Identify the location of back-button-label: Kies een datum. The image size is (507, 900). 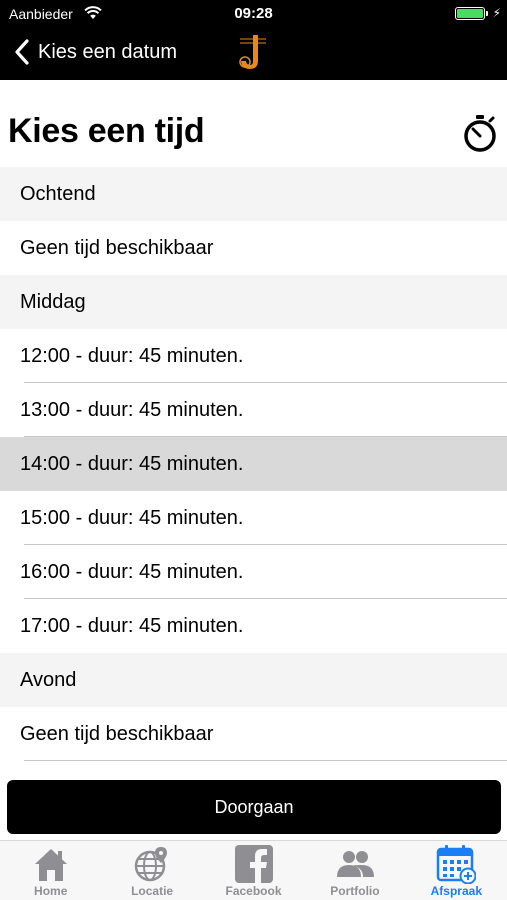
(107, 51).